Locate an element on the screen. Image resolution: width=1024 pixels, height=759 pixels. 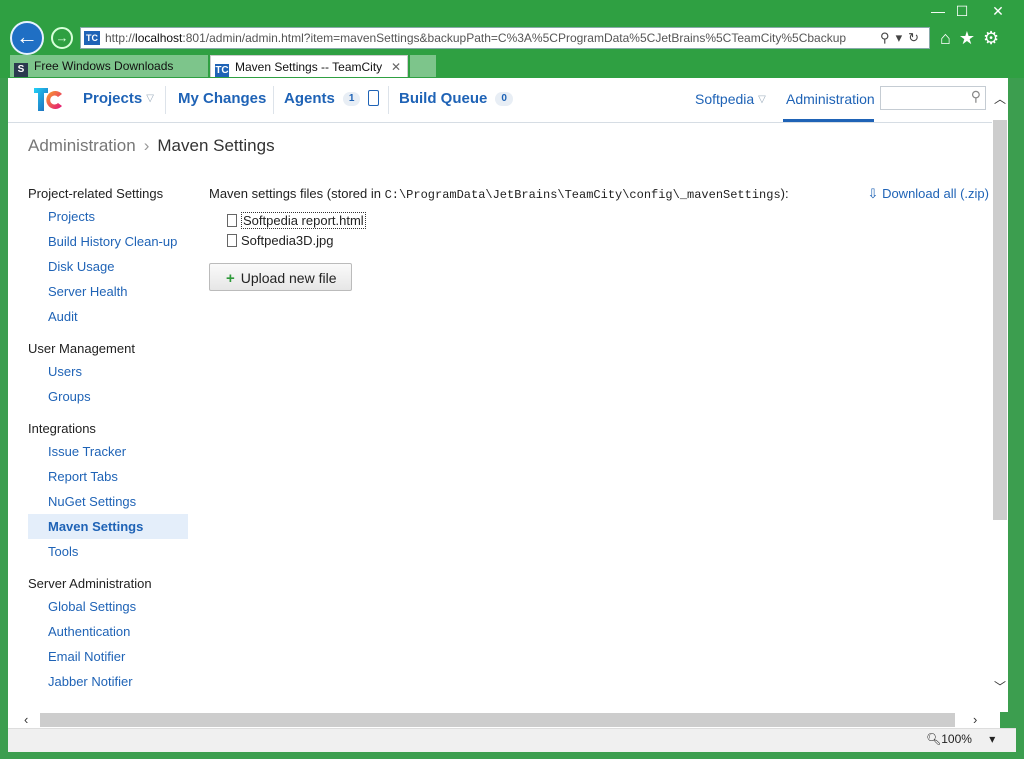
list-item: Softpedia report.html is located at coordinates (599, 221).